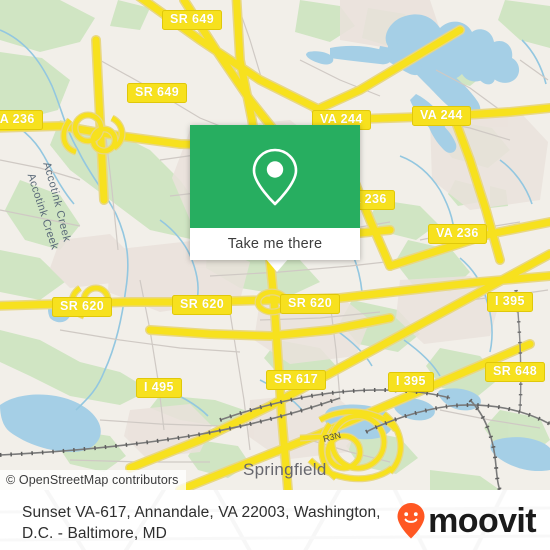 The height and width of the screenshot is (550, 550). What do you see at coordinates (192, 20) in the screenshot?
I see `shield-sr-649-top: SR 649` at bounding box center [192, 20].